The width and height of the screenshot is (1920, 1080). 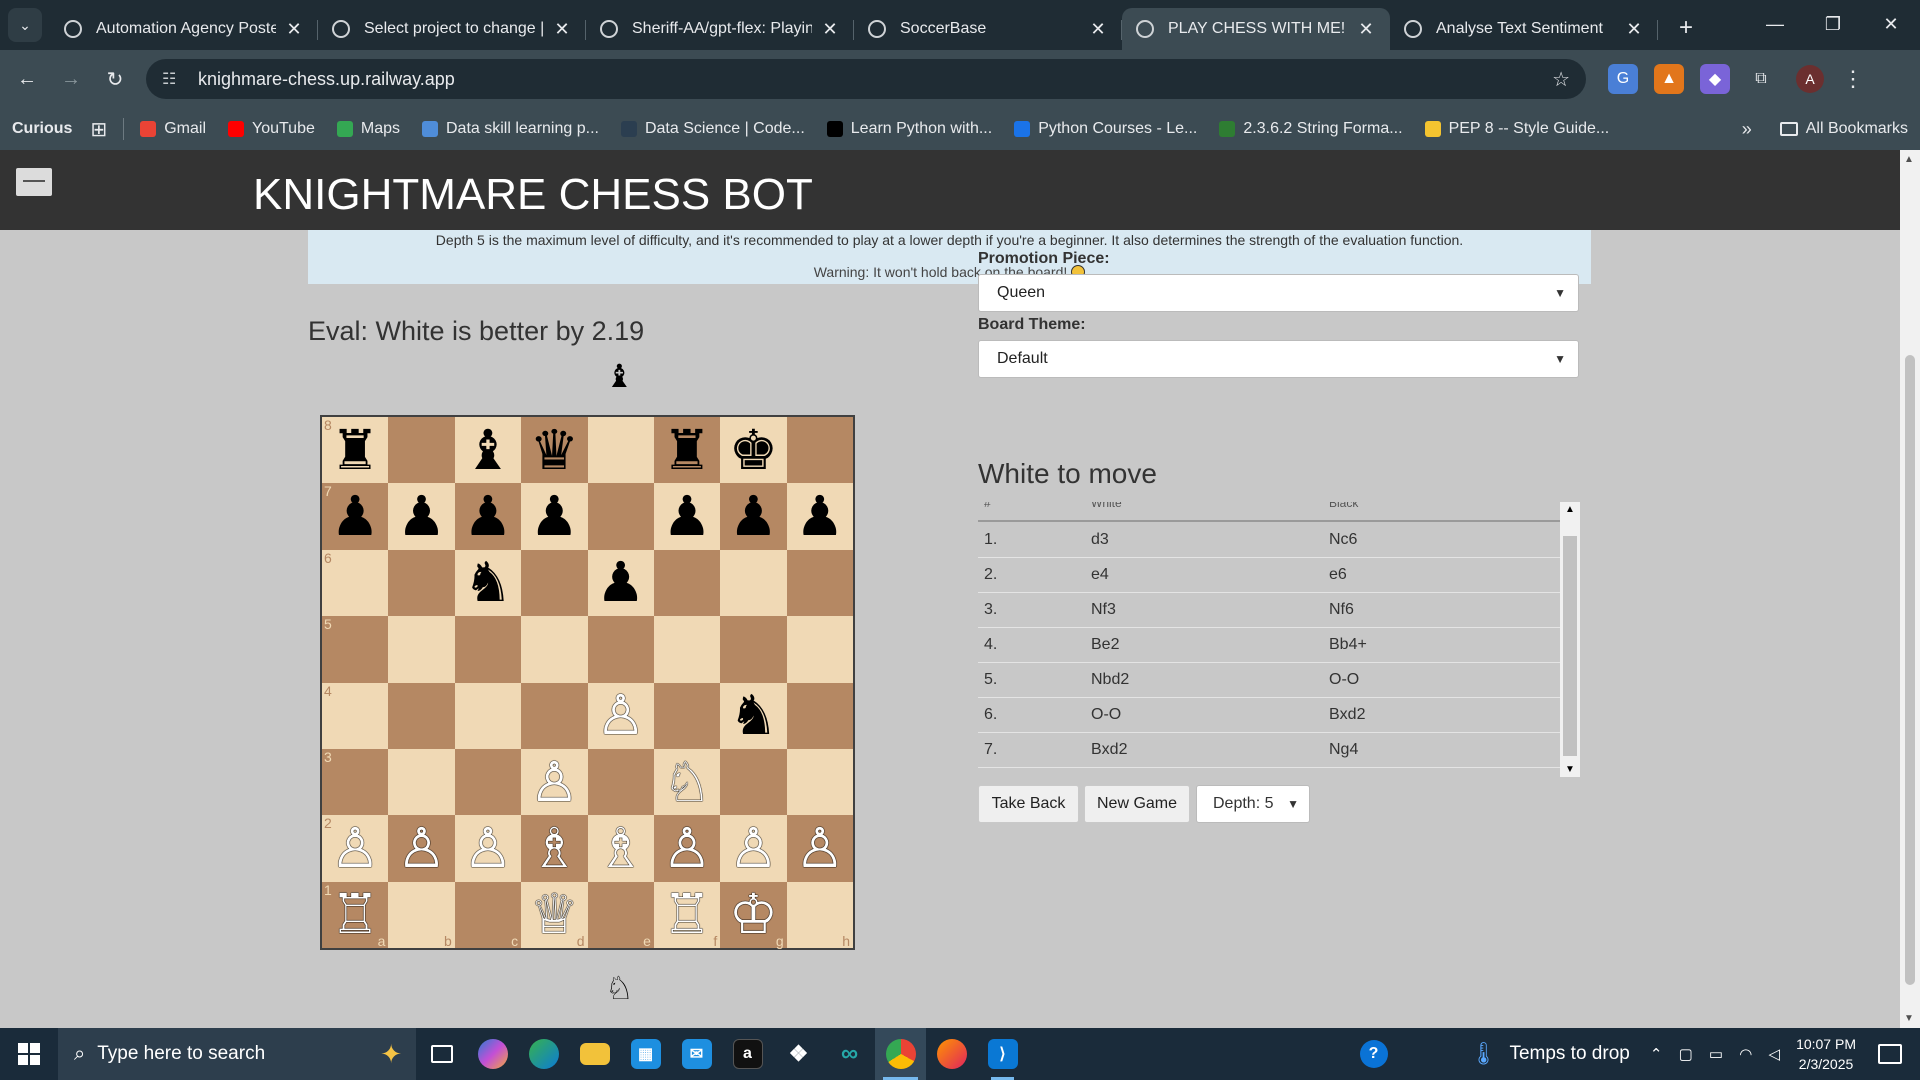 I want to click on browser-tab: SoccerBase ✕, so click(x=988, y=29).